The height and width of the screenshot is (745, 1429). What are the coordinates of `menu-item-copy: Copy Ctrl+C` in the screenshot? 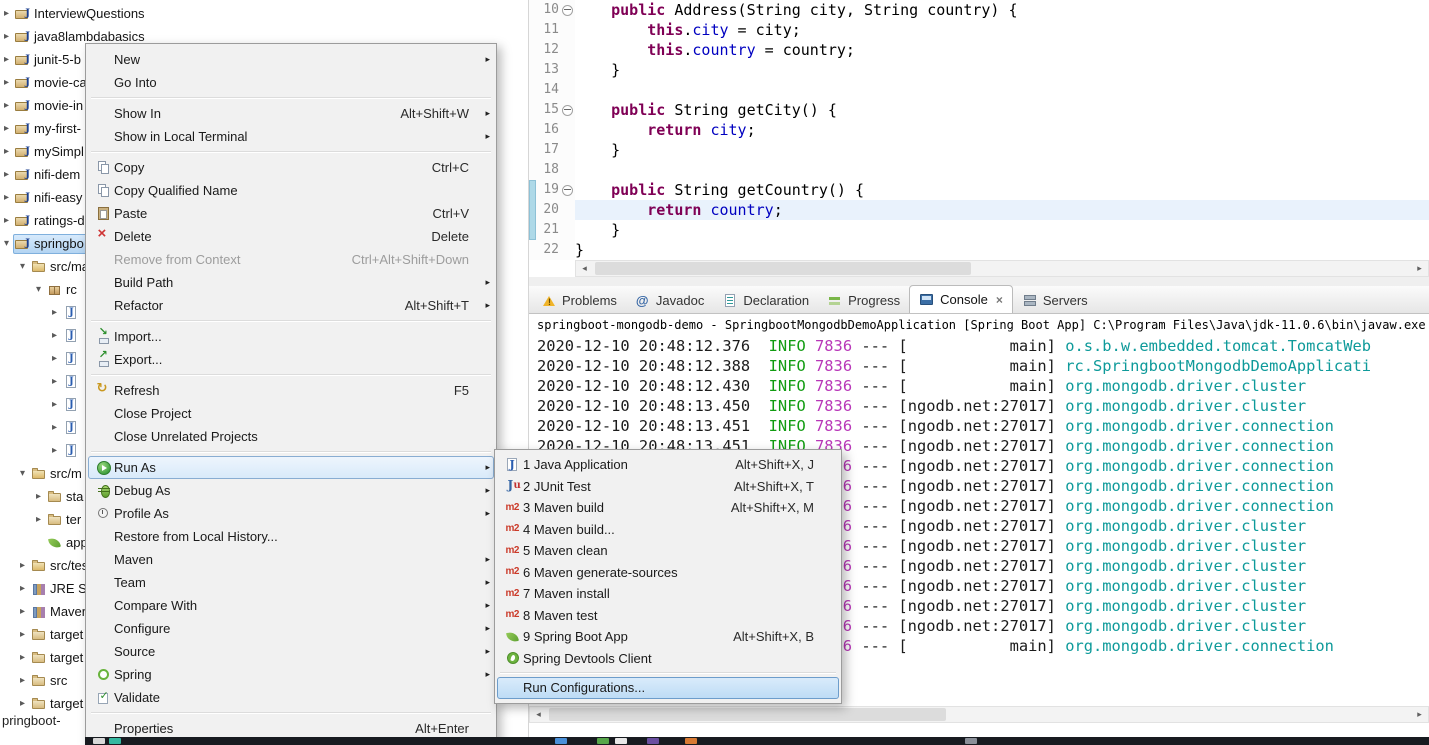 It's located at (291, 167).